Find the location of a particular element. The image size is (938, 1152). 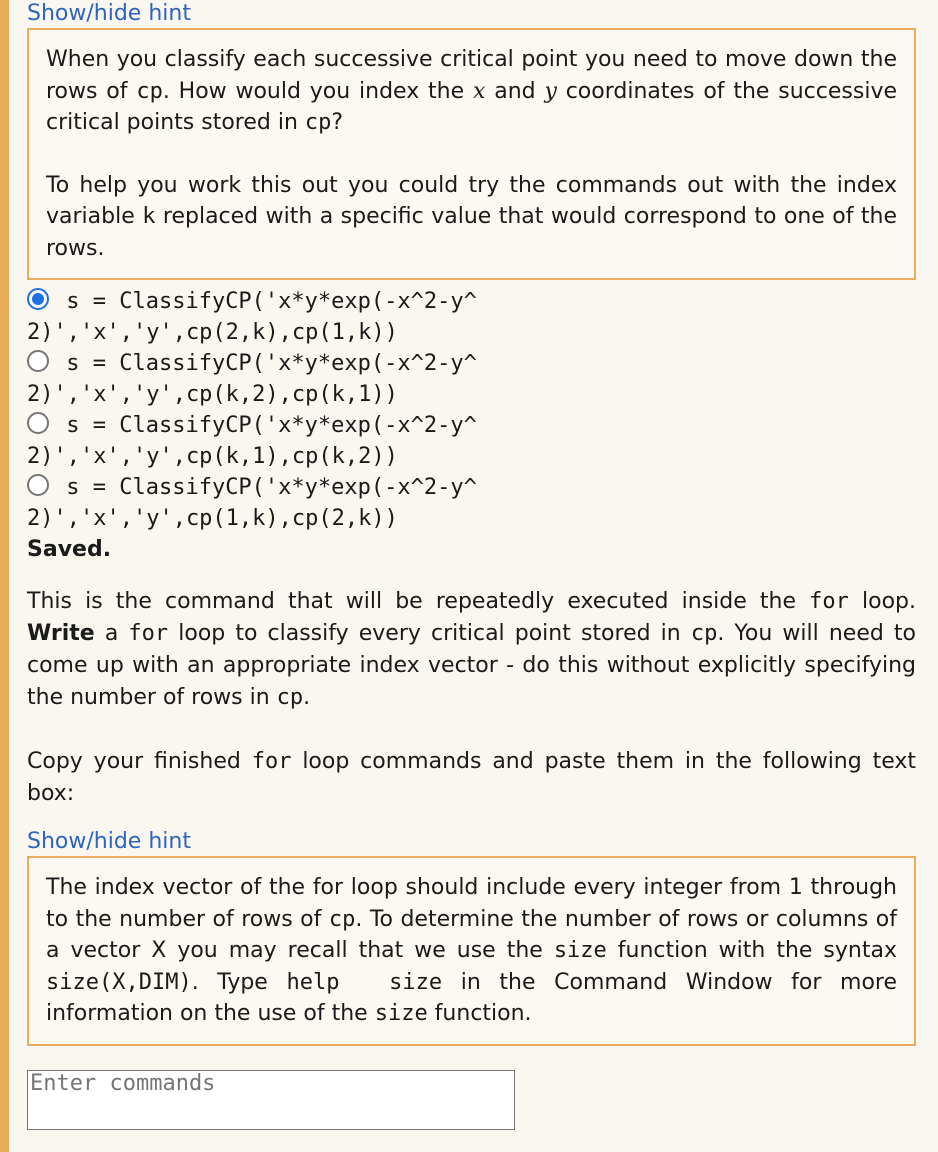

saved-status: Saved. is located at coordinates (69, 549).